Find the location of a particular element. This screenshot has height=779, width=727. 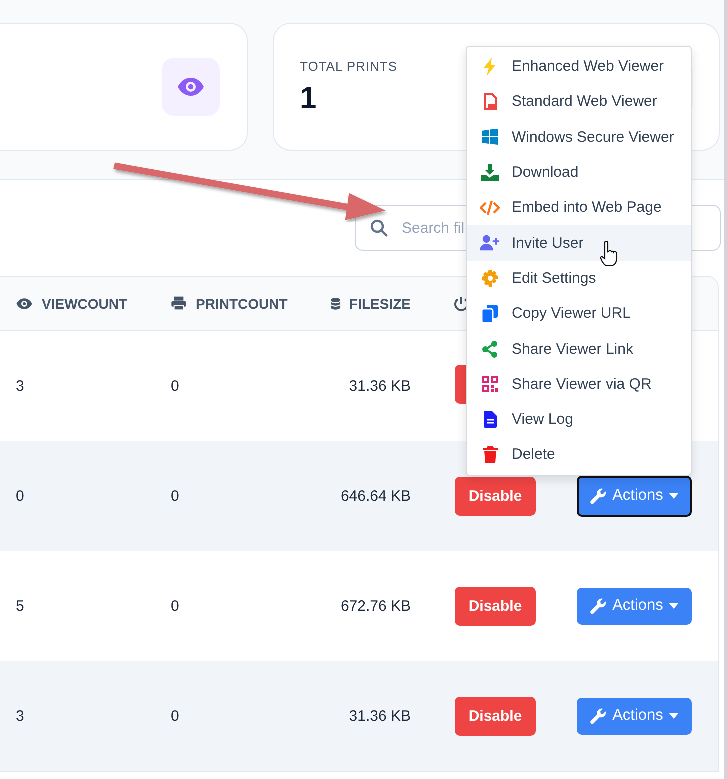

menu-item: Edit Settings is located at coordinates (579, 278).